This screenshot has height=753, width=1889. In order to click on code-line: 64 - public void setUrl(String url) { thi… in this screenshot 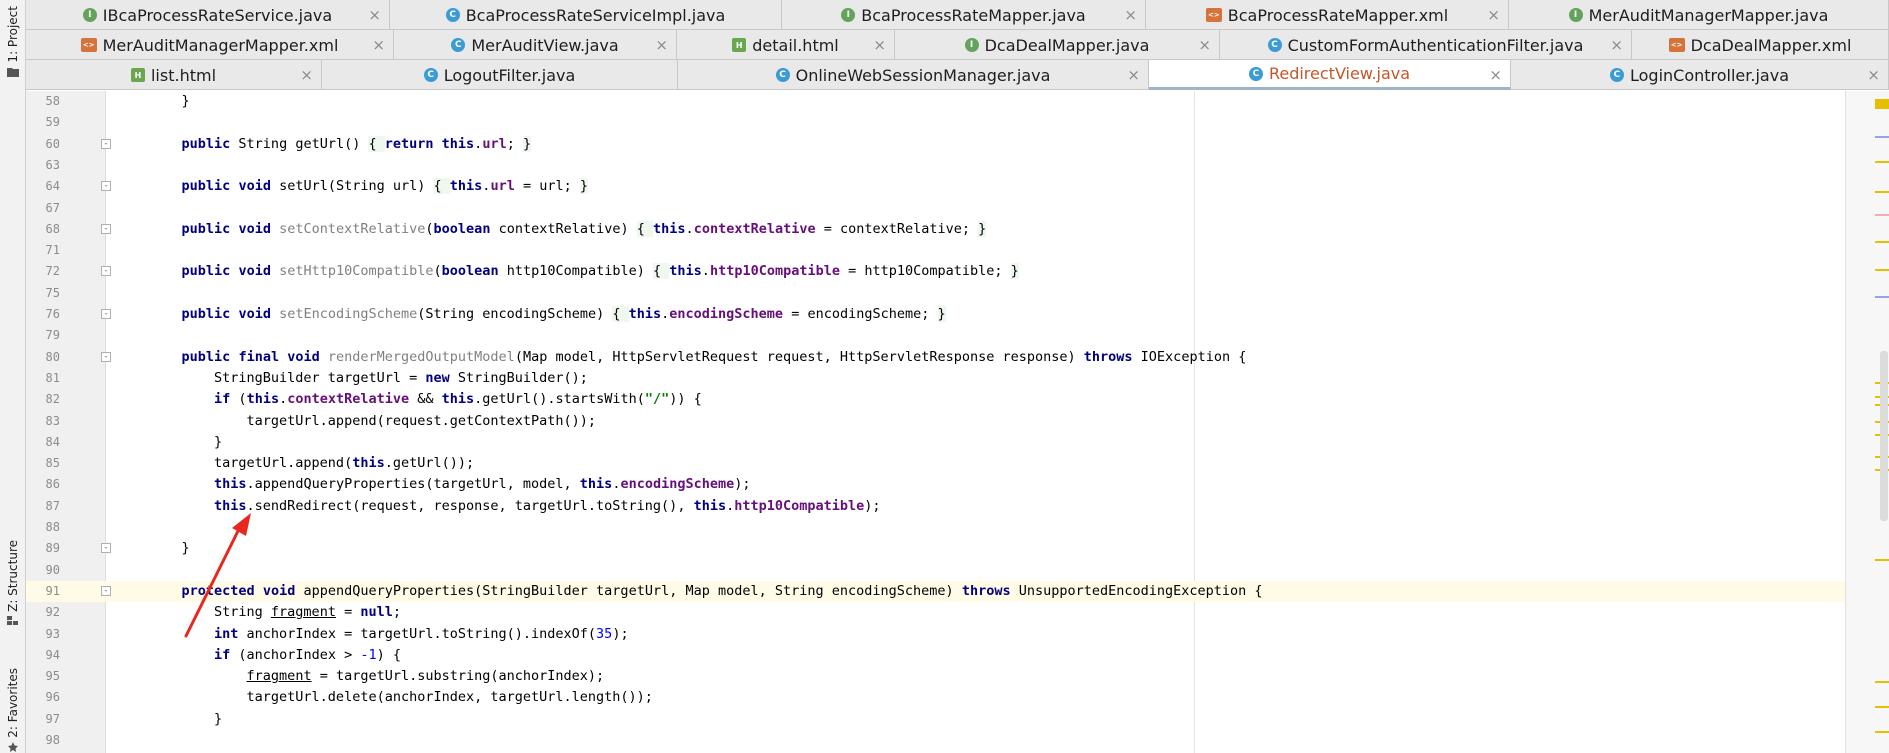, I will do `click(946, 186)`.